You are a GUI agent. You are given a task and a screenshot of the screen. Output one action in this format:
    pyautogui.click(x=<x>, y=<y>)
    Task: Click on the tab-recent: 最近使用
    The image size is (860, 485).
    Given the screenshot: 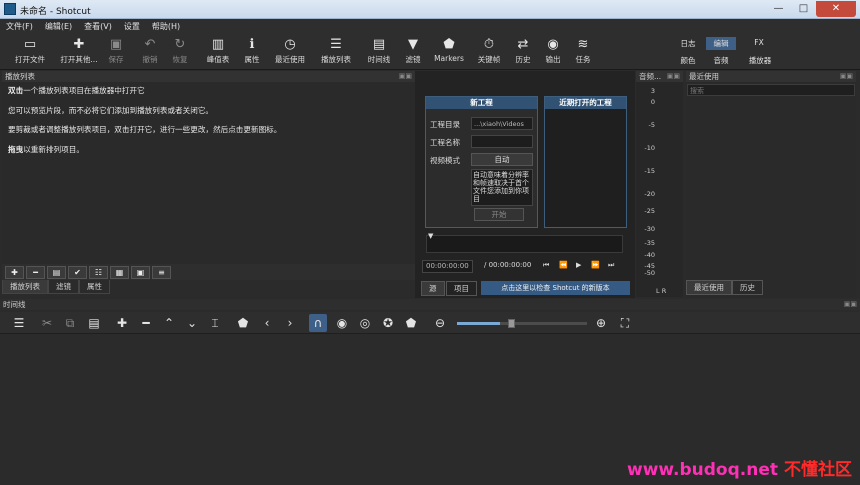 What is the action you would take?
    pyautogui.click(x=709, y=287)
    